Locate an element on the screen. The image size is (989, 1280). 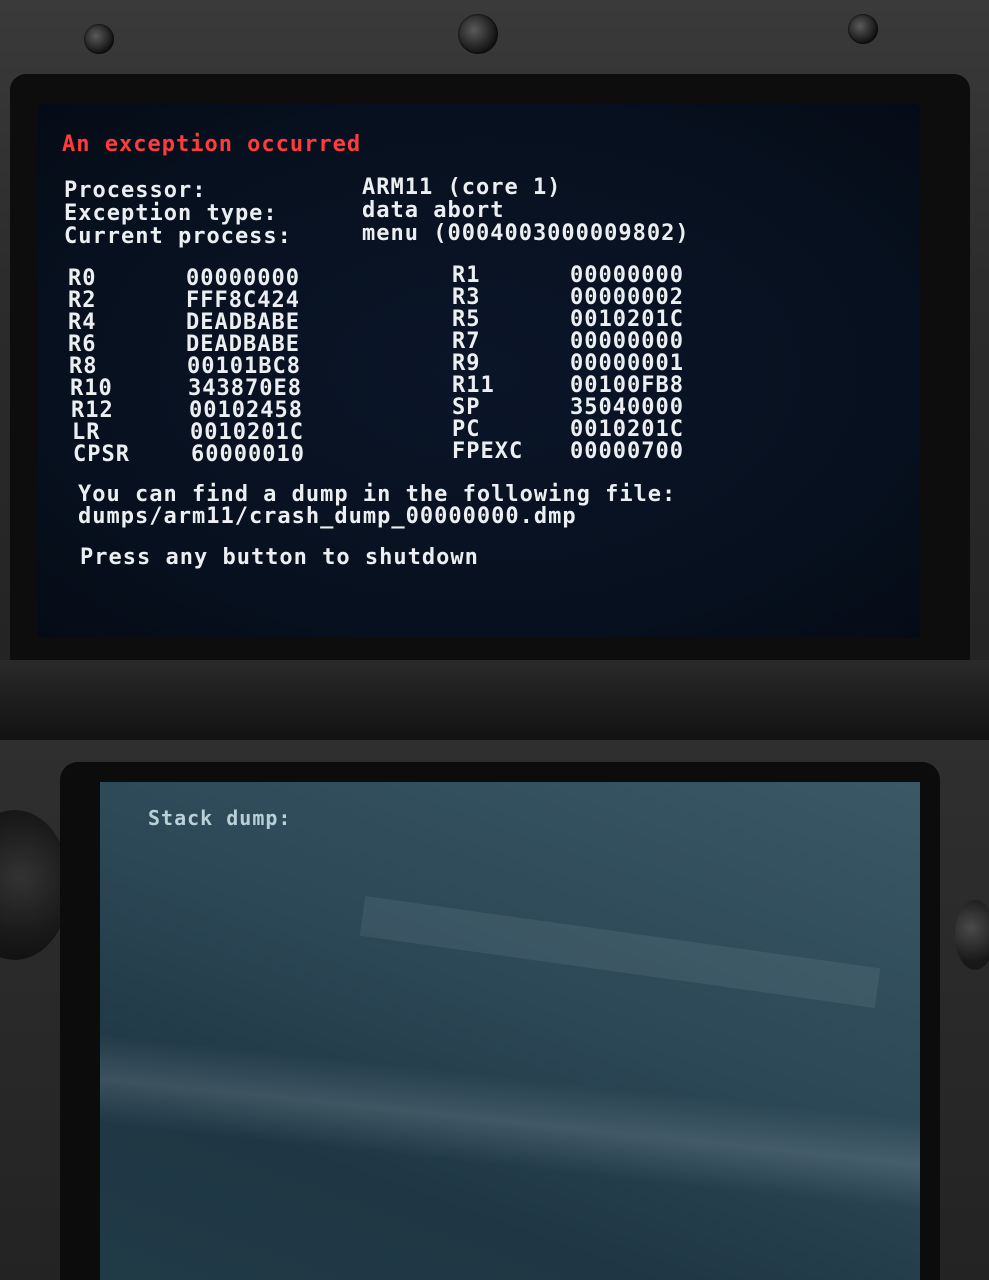
register-row: LR 0010201C is located at coordinates (188, 433).